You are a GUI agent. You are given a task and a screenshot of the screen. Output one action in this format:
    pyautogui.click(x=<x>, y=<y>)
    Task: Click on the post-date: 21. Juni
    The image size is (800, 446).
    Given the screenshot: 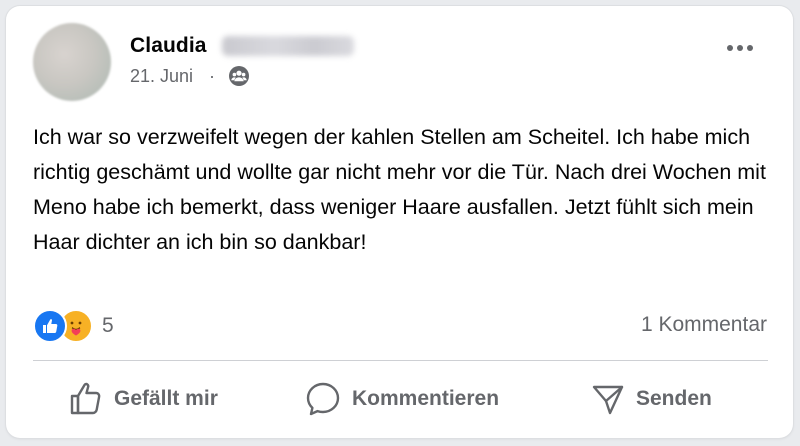 What is the action you would take?
    pyautogui.click(x=161, y=76)
    